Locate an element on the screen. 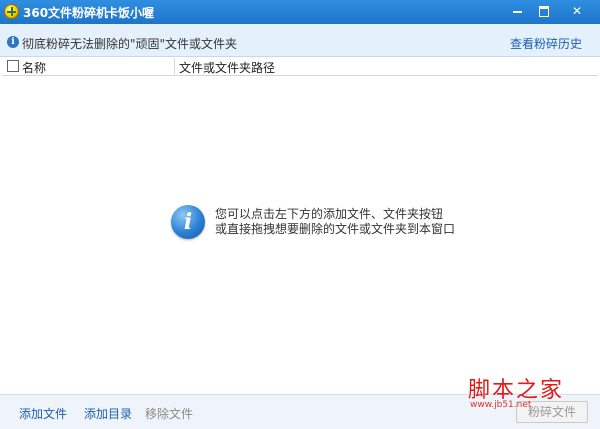 This screenshot has width=600, height=429. info-icon: i is located at coordinates (13, 42).